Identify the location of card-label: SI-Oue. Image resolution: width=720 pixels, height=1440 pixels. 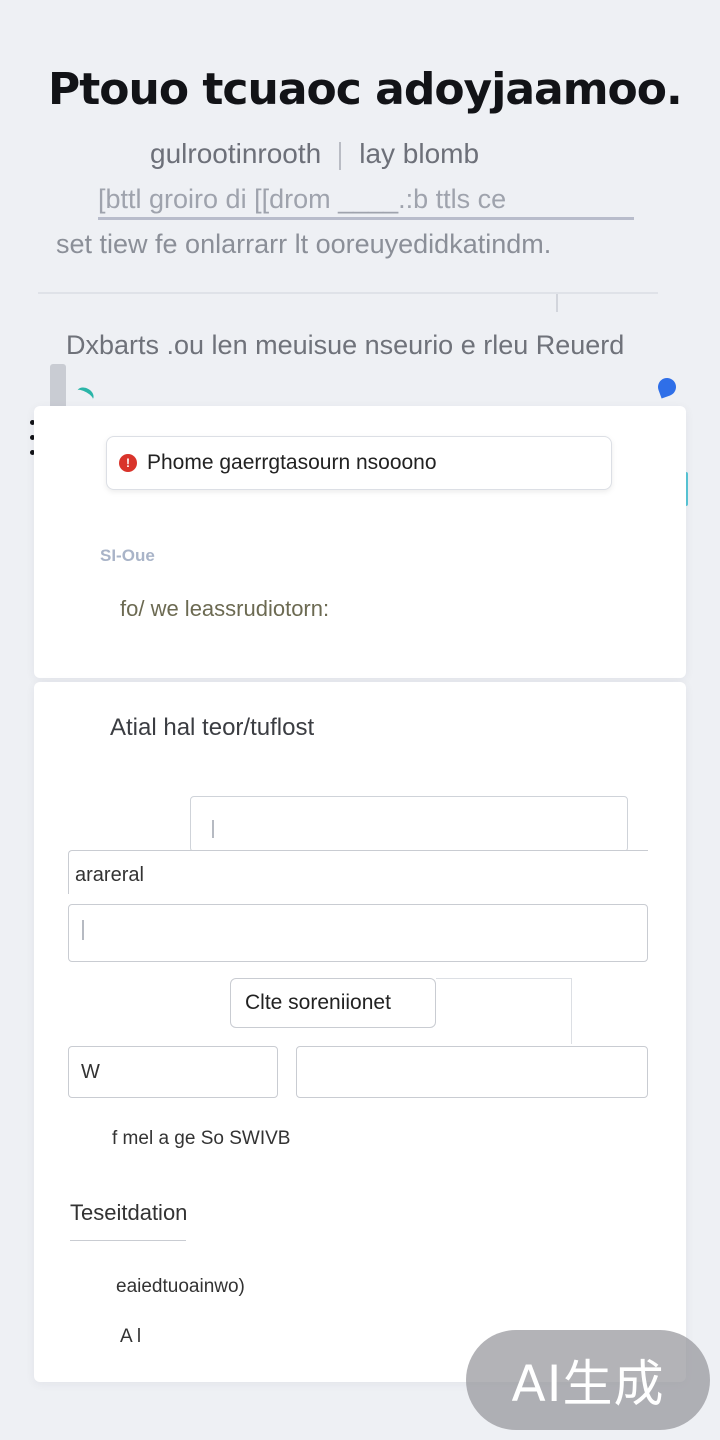
(127, 555).